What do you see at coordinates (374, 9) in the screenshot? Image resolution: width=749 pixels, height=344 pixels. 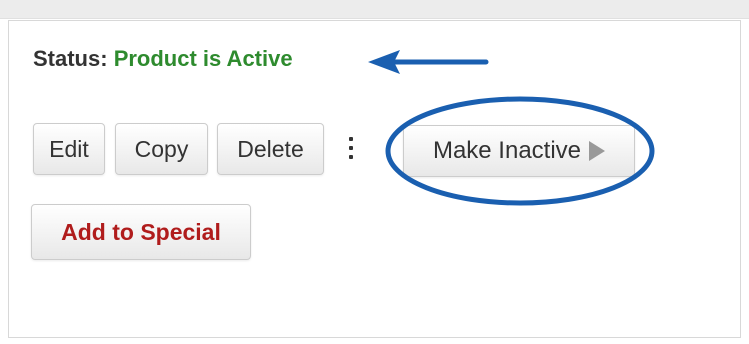 I see `top-bar` at bounding box center [374, 9].